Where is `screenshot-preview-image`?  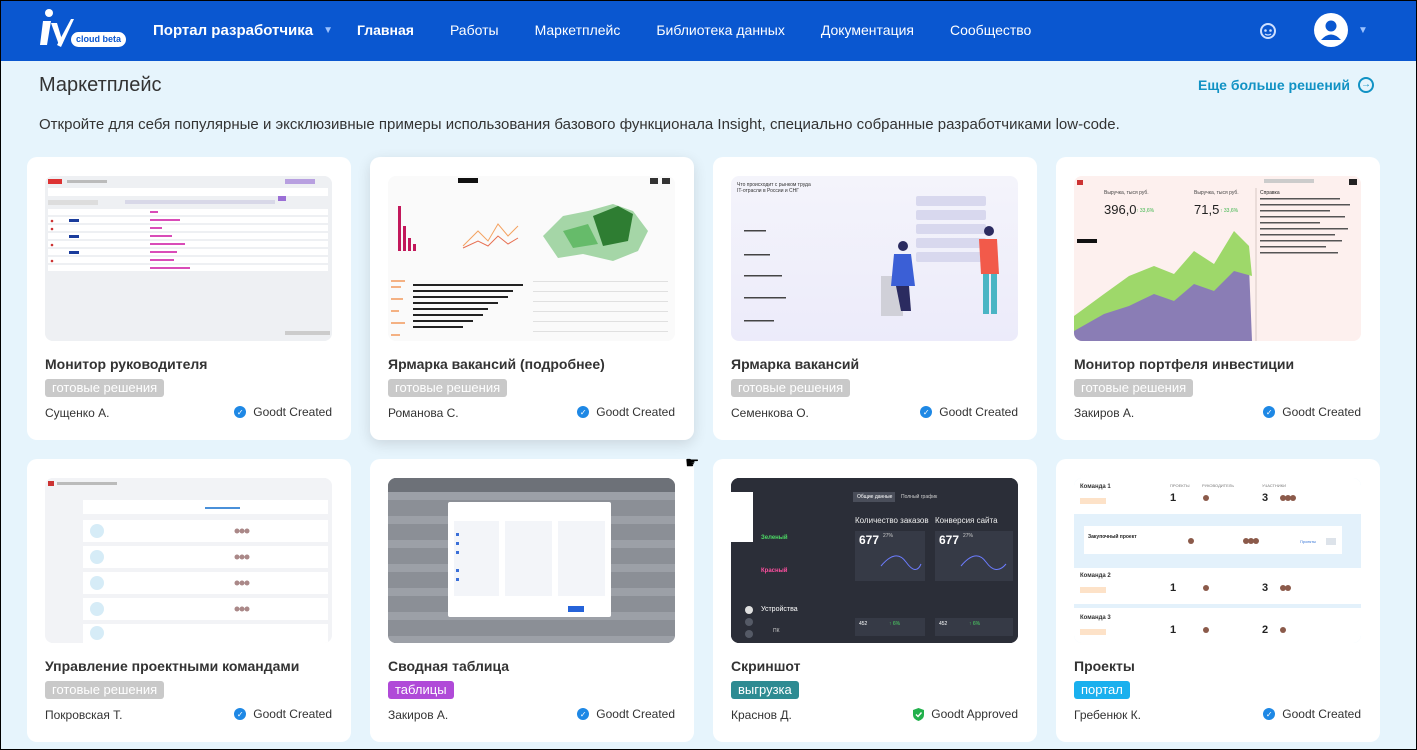 screenshot-preview-image is located at coordinates (874, 560).